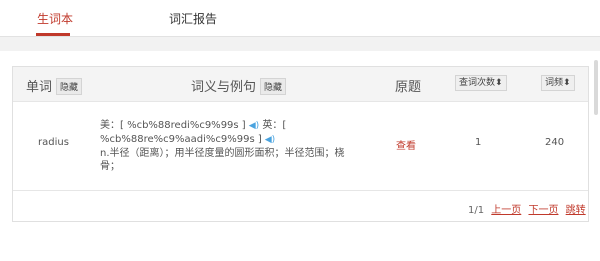 The width and height of the screenshot is (600, 261). What do you see at coordinates (554, 83) in the screenshot?
I see `sort-frequency-label: 词频` at bounding box center [554, 83].